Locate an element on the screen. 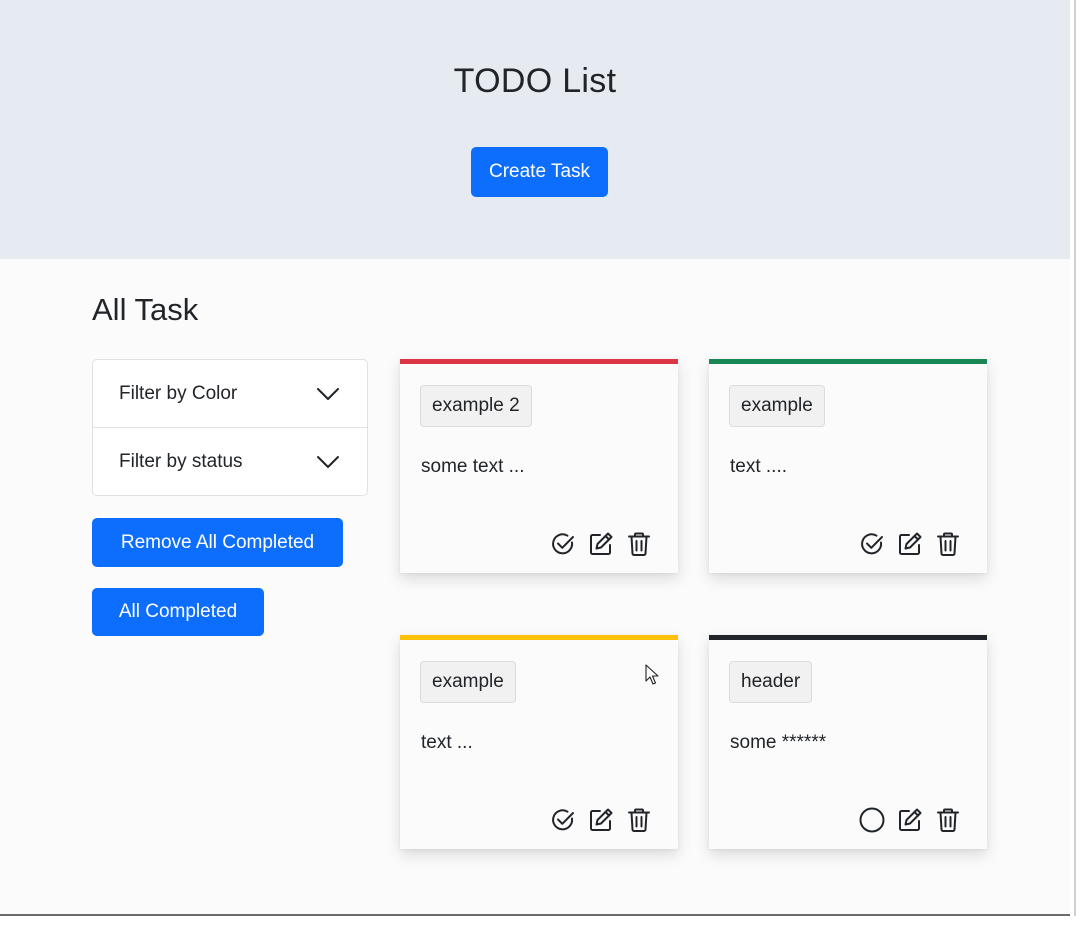 This screenshot has height=928, width=1080. task-text: some ****** is located at coordinates (778, 742).